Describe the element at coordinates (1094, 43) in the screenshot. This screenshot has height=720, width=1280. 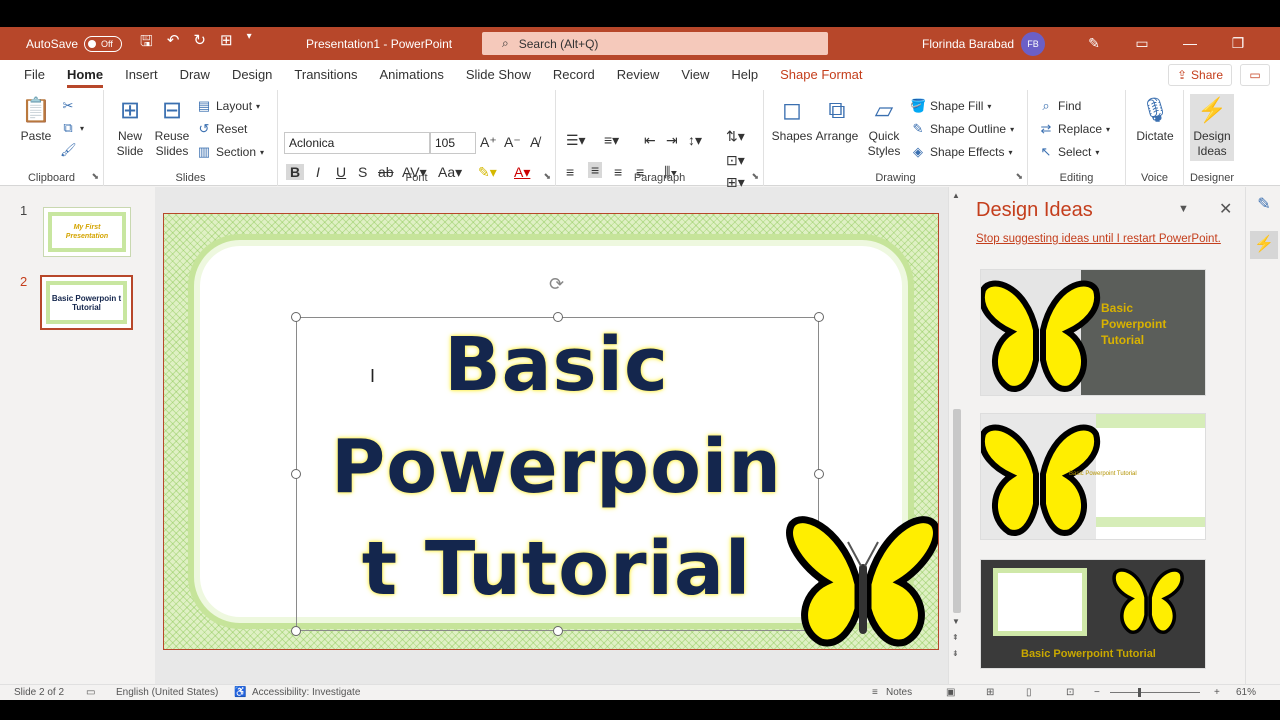
I see `pen-icon: ✎` at that location.